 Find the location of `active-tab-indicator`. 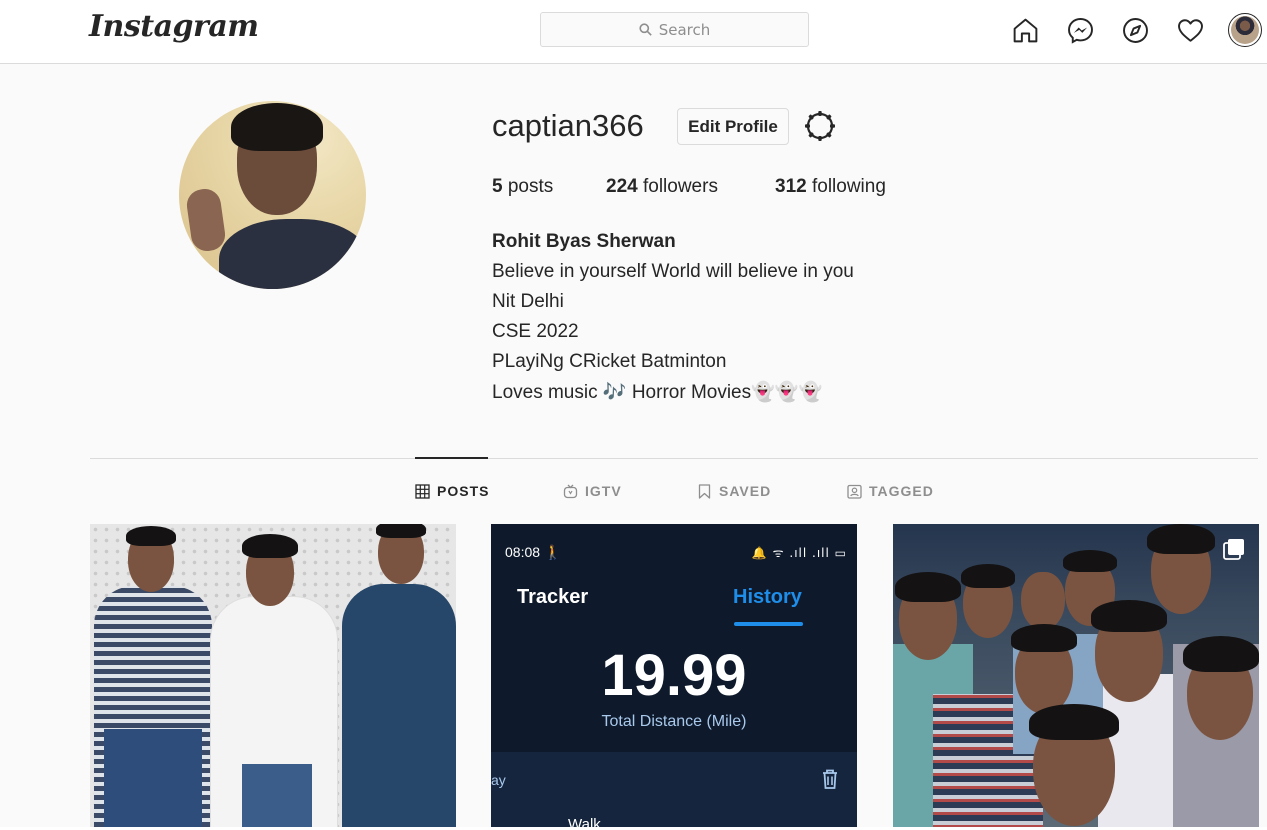

active-tab-indicator is located at coordinates (451, 458).